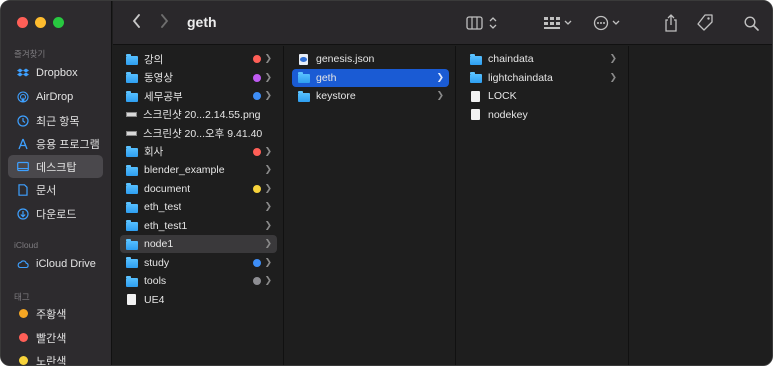 This screenshot has height=366, width=773. What do you see at coordinates (543, 78) in the screenshot?
I see `folder-item: lightchaindata ❯` at bounding box center [543, 78].